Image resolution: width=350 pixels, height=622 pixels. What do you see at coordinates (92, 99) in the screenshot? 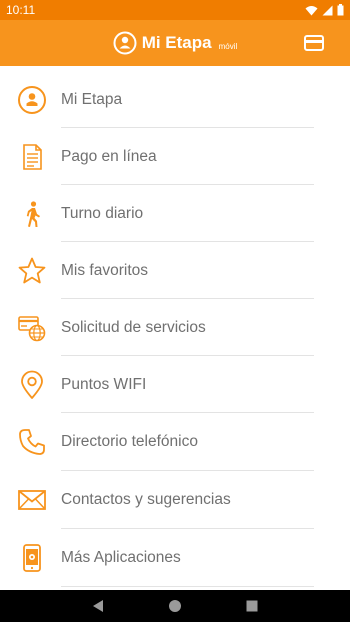
I see `menu-item-label: Mi Etapa` at bounding box center [92, 99].